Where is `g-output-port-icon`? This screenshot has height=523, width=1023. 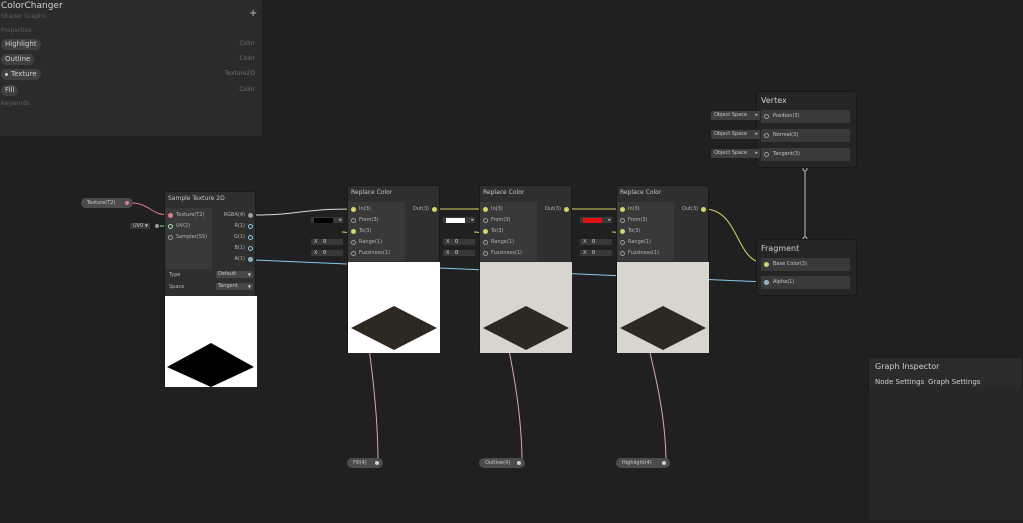 g-output-port-icon is located at coordinates (250, 237).